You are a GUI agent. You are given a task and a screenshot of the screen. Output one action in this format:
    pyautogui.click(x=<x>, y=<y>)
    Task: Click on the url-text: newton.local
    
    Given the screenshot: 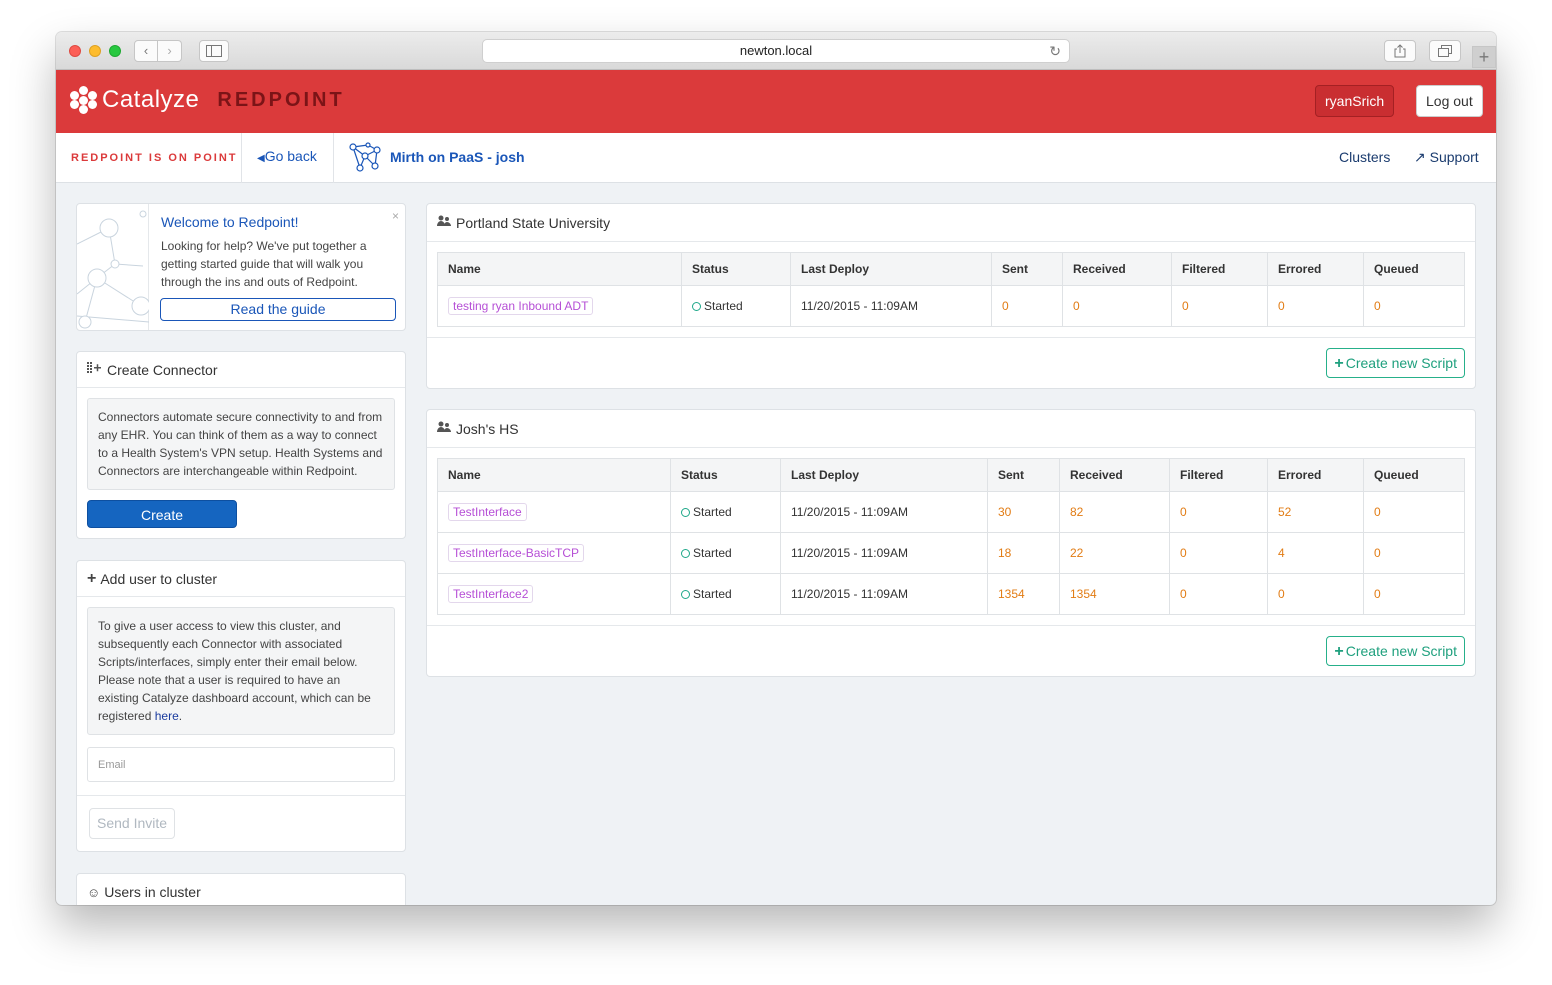 What is the action you would take?
    pyautogui.click(x=776, y=50)
    